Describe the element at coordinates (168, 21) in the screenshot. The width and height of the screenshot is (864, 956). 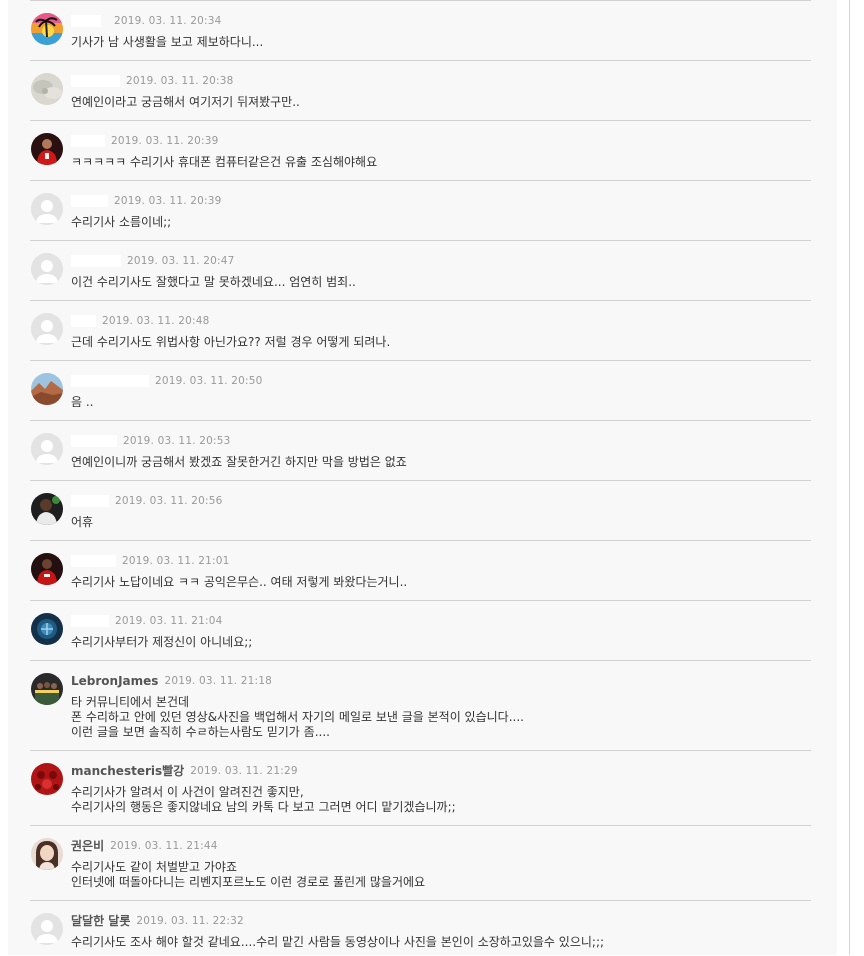
I see `comment-date: 2019. 03. 11. 20:34` at that location.